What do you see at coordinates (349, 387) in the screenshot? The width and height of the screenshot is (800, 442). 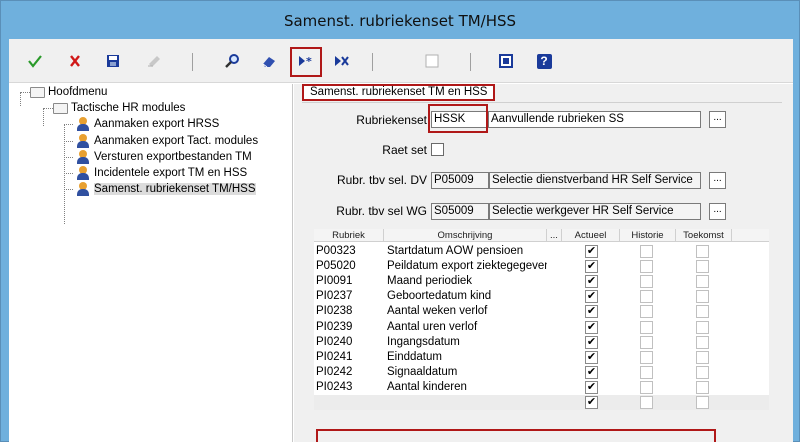 I see `cell-rubriek: PI0243` at bounding box center [349, 387].